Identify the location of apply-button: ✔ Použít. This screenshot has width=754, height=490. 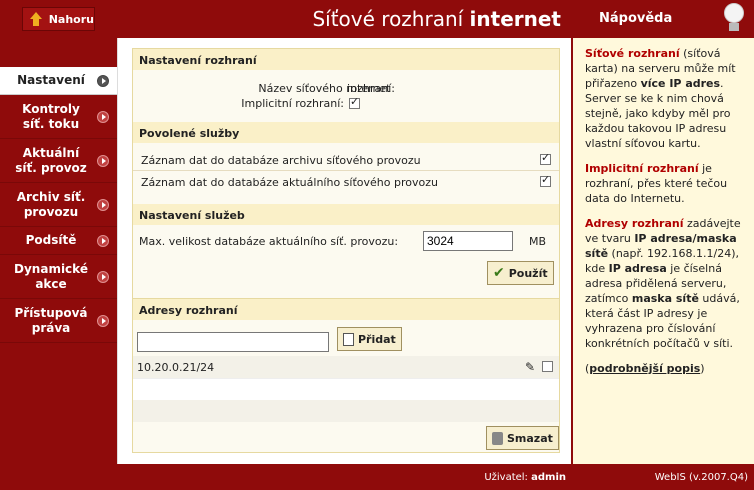
(520, 273).